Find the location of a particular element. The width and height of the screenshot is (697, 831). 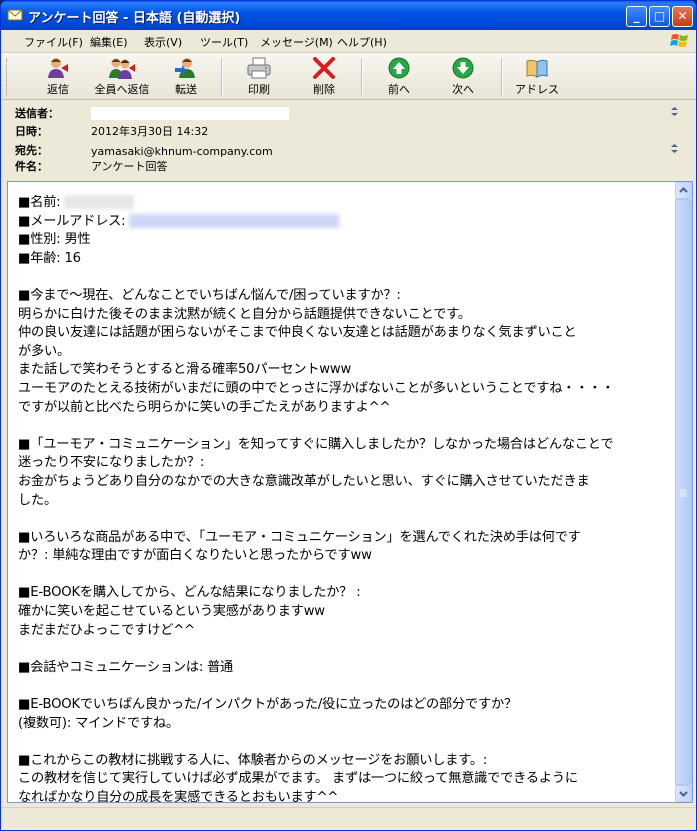

subject-label: 件名： is located at coordinates (31, 166).